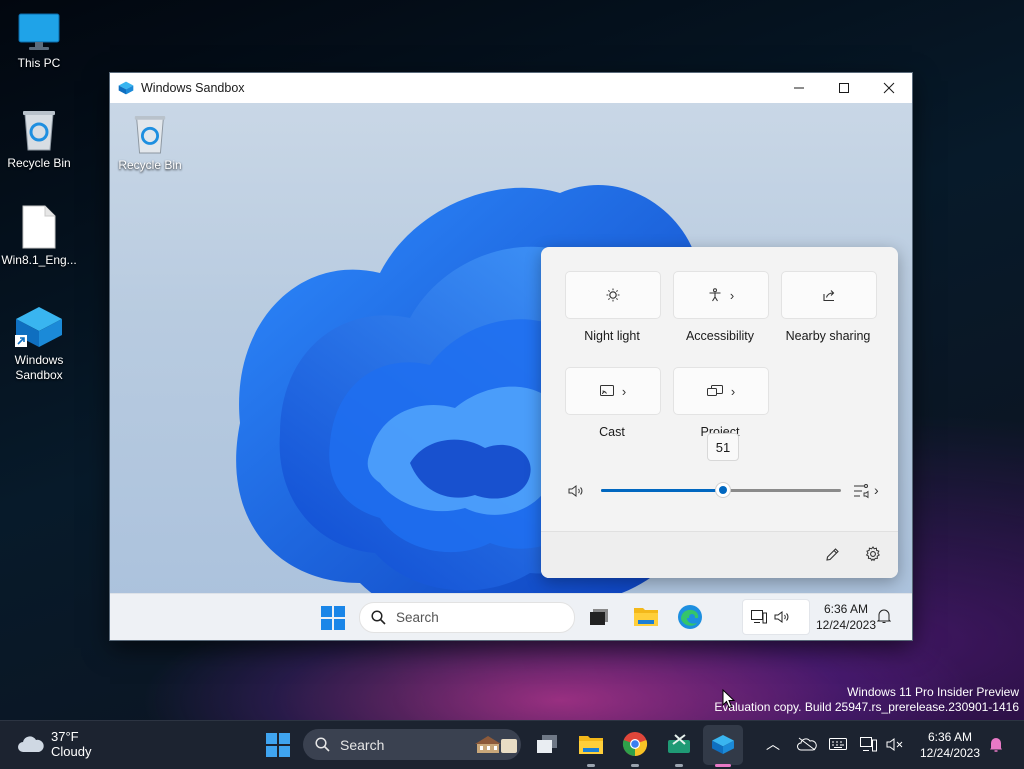 The image size is (1024, 769). I want to click on night-light-label: Night light, so click(612, 336).